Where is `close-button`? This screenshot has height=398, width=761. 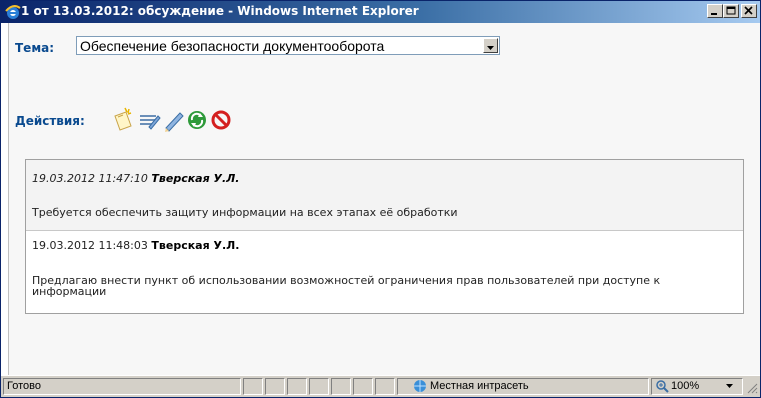 close-button is located at coordinates (749, 11).